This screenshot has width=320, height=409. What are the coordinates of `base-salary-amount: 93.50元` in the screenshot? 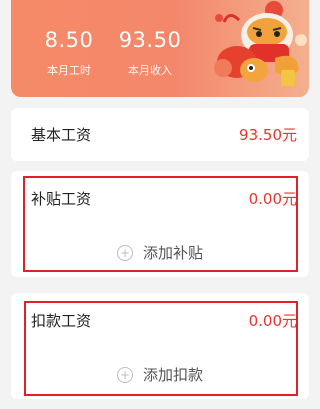 It's located at (268, 135).